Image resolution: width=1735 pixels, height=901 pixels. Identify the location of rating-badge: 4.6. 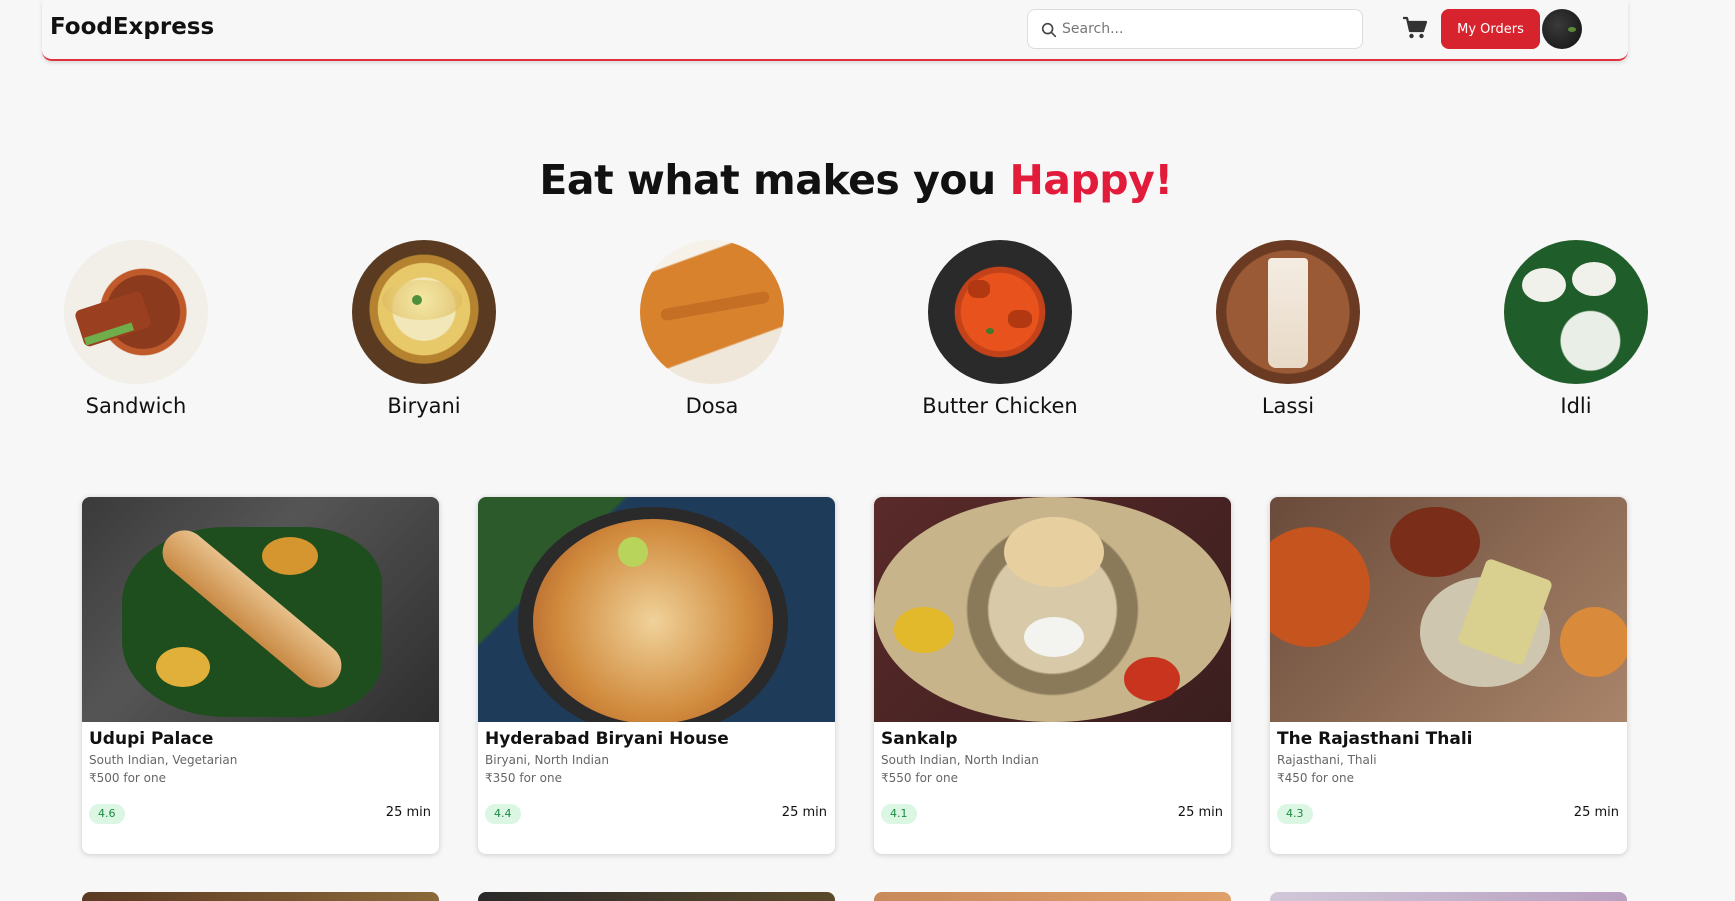
(107, 814).